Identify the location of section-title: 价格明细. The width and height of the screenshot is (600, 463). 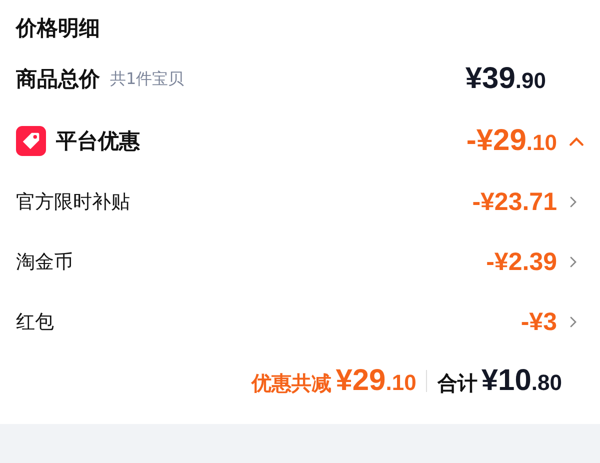
(57, 28).